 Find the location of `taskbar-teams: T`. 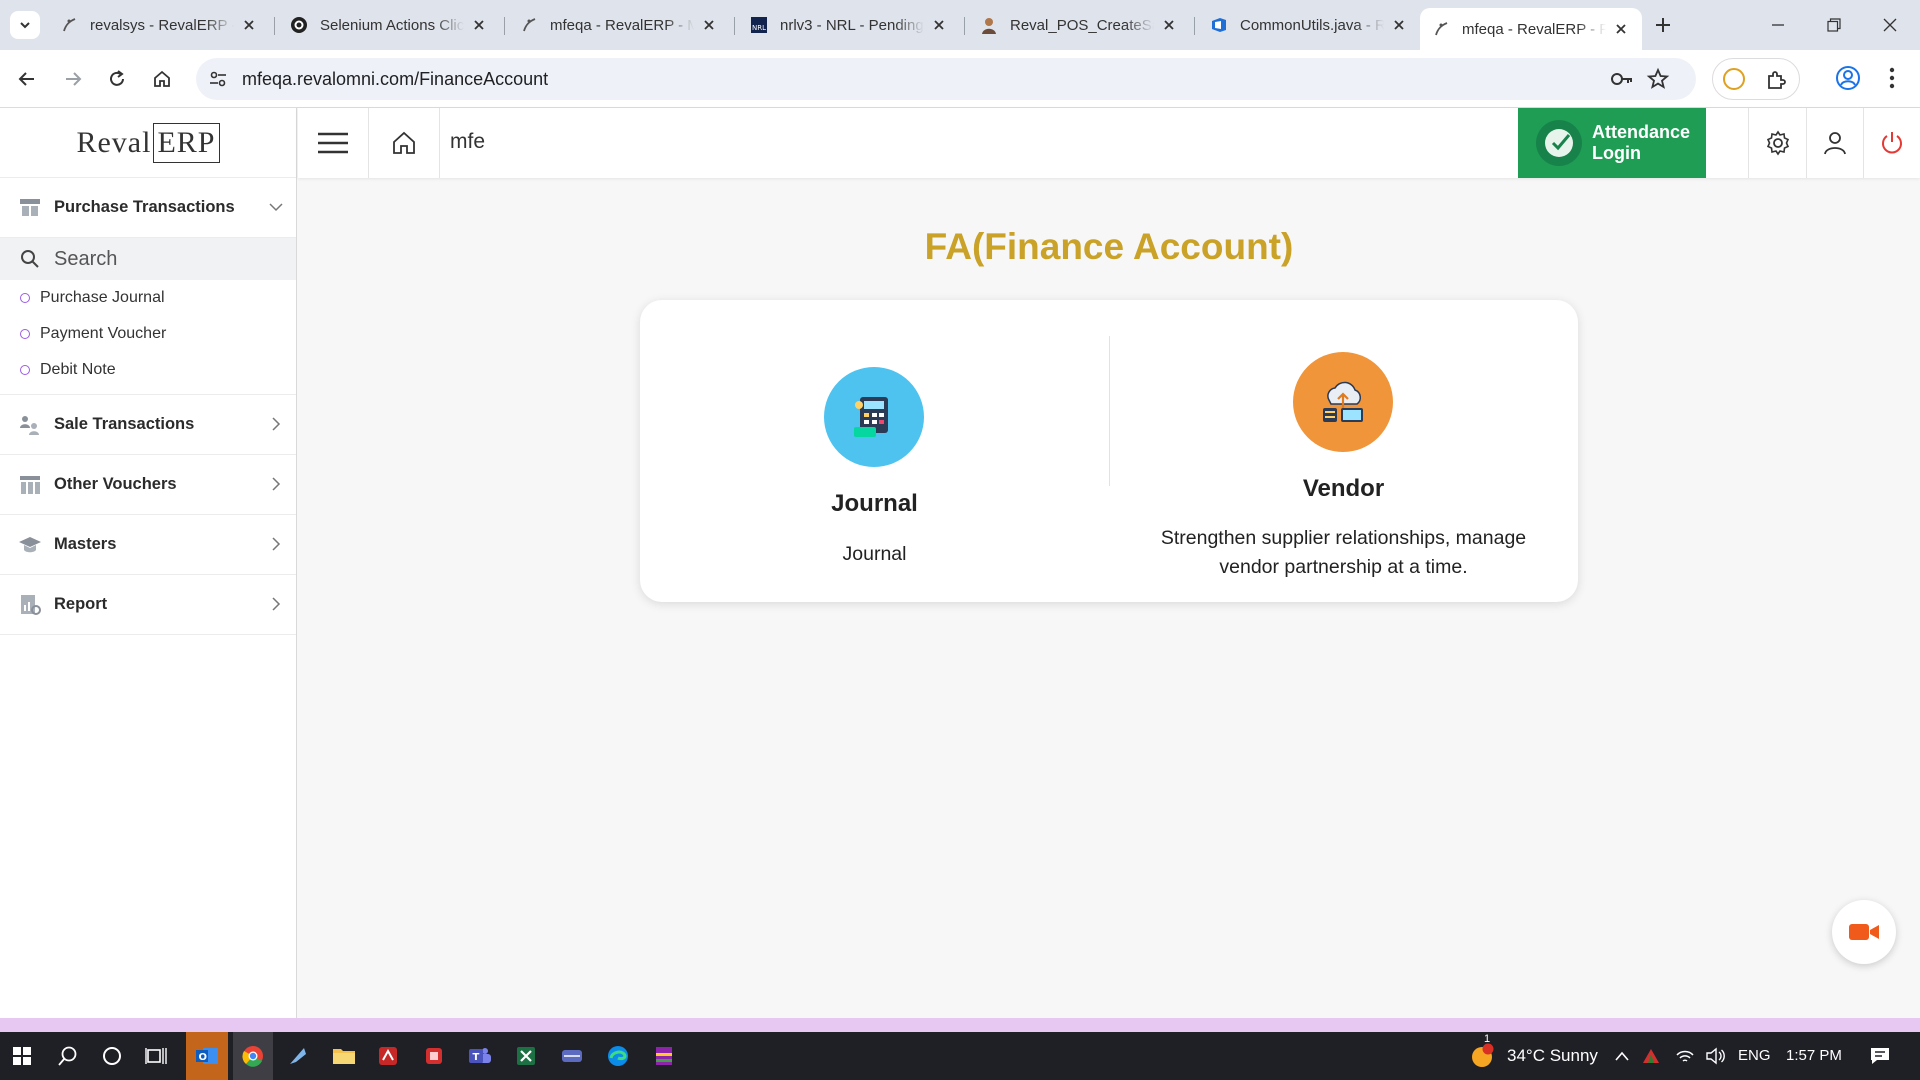

taskbar-teams: T is located at coordinates (480, 1056).